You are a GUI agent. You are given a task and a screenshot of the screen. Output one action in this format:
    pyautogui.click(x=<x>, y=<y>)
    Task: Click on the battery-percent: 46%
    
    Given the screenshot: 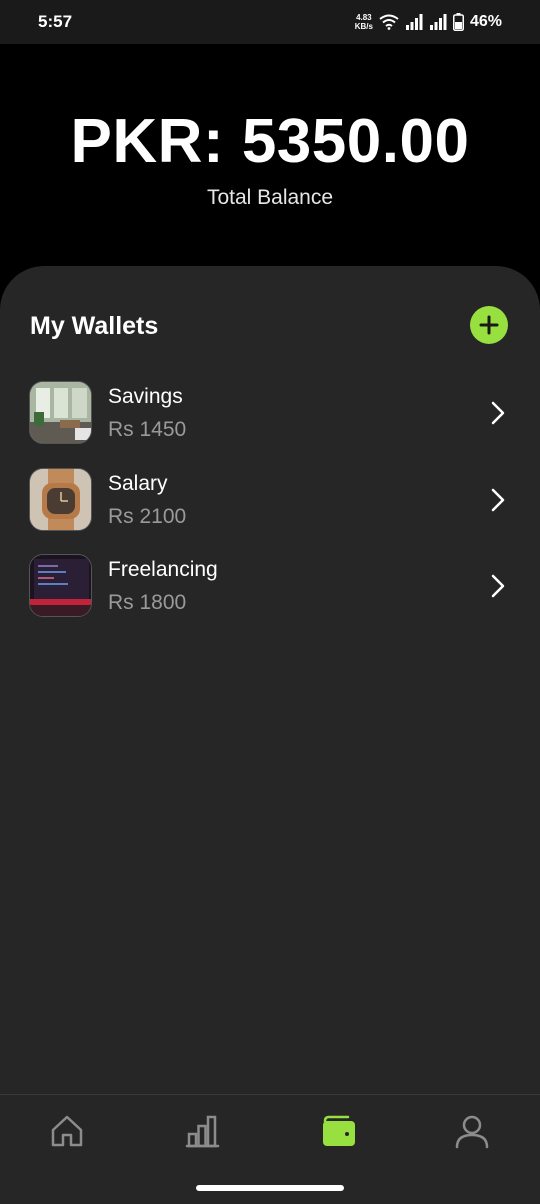 What is the action you would take?
    pyautogui.click(x=485, y=21)
    